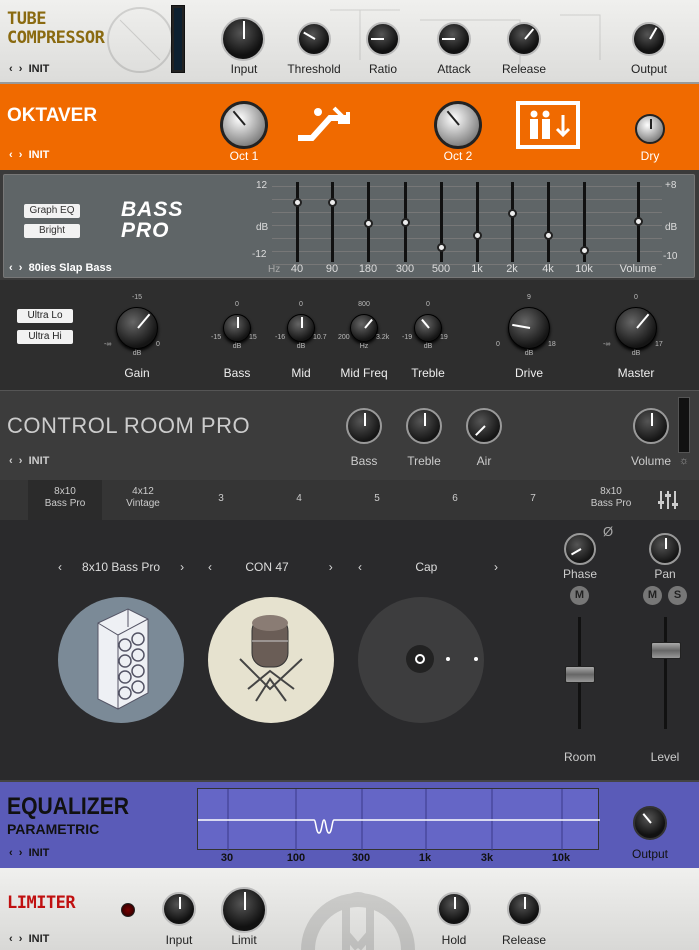 This screenshot has height=950, width=699. I want to click on mic-position-marker, so click(420, 659).